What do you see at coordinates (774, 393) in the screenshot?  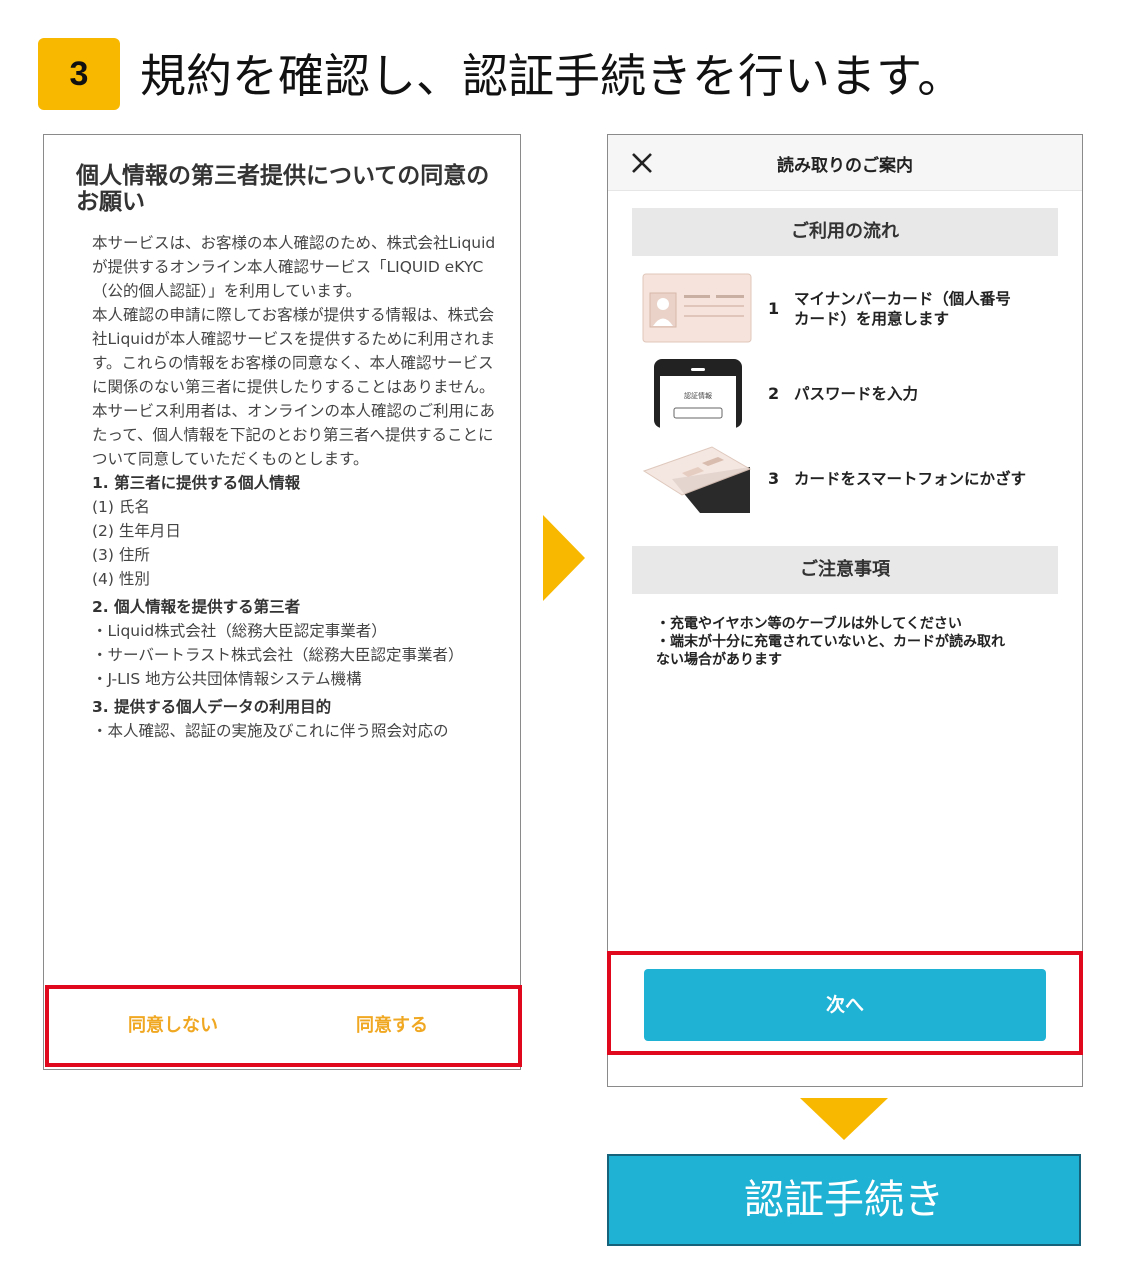 I see `step-number: 2` at bounding box center [774, 393].